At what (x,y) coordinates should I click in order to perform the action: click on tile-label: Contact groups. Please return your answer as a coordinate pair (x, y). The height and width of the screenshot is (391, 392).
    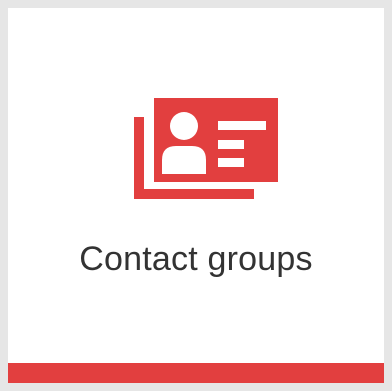
    Looking at the image, I should click on (196, 259).